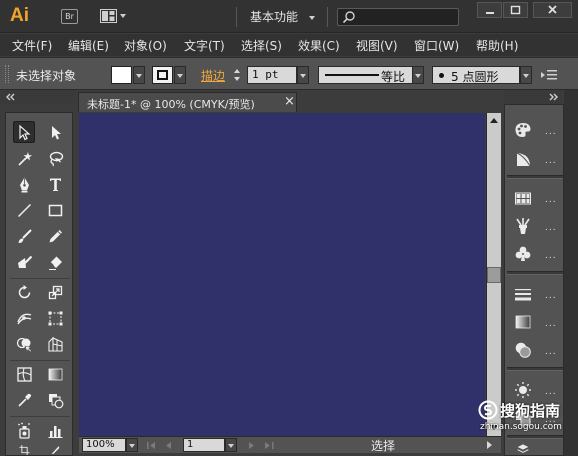 Image resolution: width=578 pixels, height=456 pixels. I want to click on stroke-weight-dropdown, so click(303, 75).